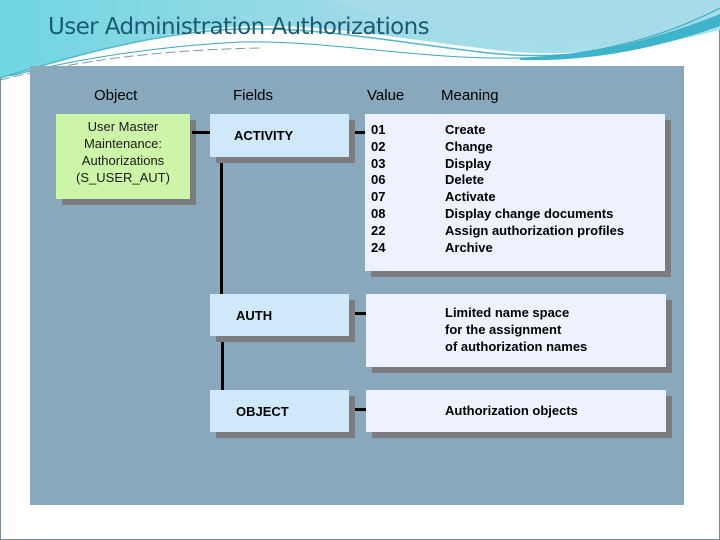  What do you see at coordinates (516, 346) in the screenshot?
I see `auth-meaning-line: of authorization names` at bounding box center [516, 346].